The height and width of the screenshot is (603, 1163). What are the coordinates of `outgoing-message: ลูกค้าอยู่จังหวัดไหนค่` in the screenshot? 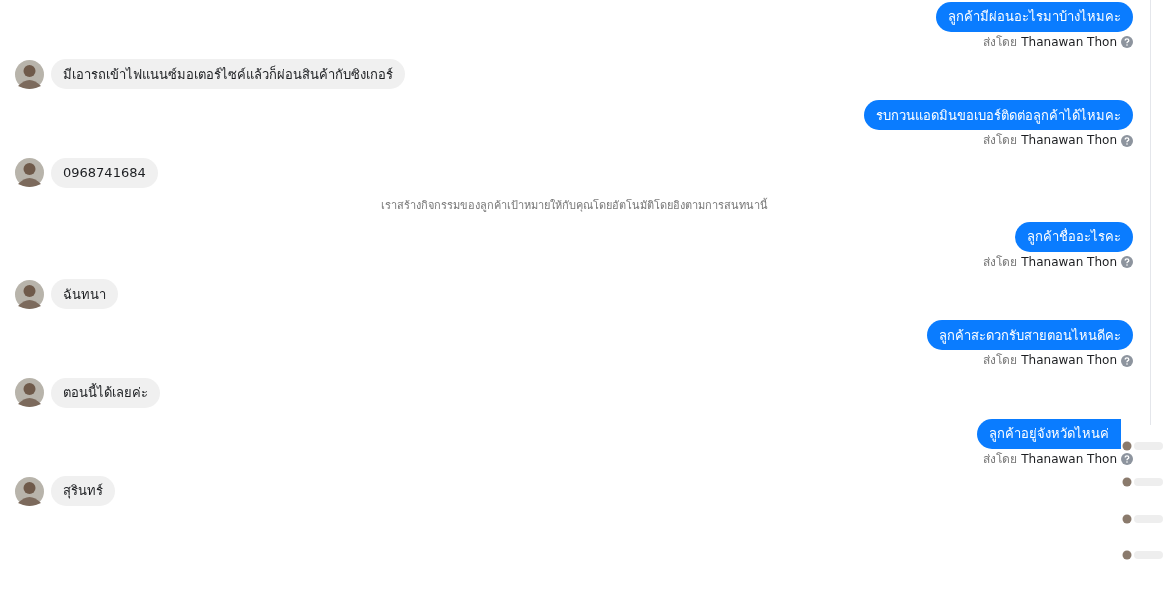 It's located at (1049, 433).